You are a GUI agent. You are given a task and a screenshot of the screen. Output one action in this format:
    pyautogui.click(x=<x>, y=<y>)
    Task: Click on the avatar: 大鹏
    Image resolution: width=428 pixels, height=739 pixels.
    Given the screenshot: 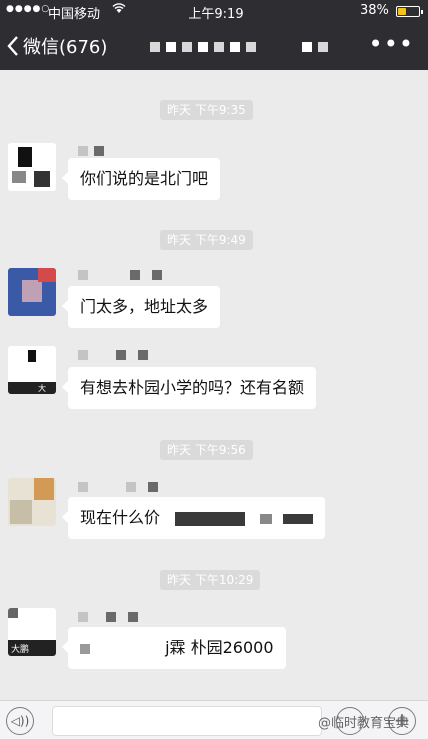 What is the action you would take?
    pyautogui.click(x=32, y=632)
    